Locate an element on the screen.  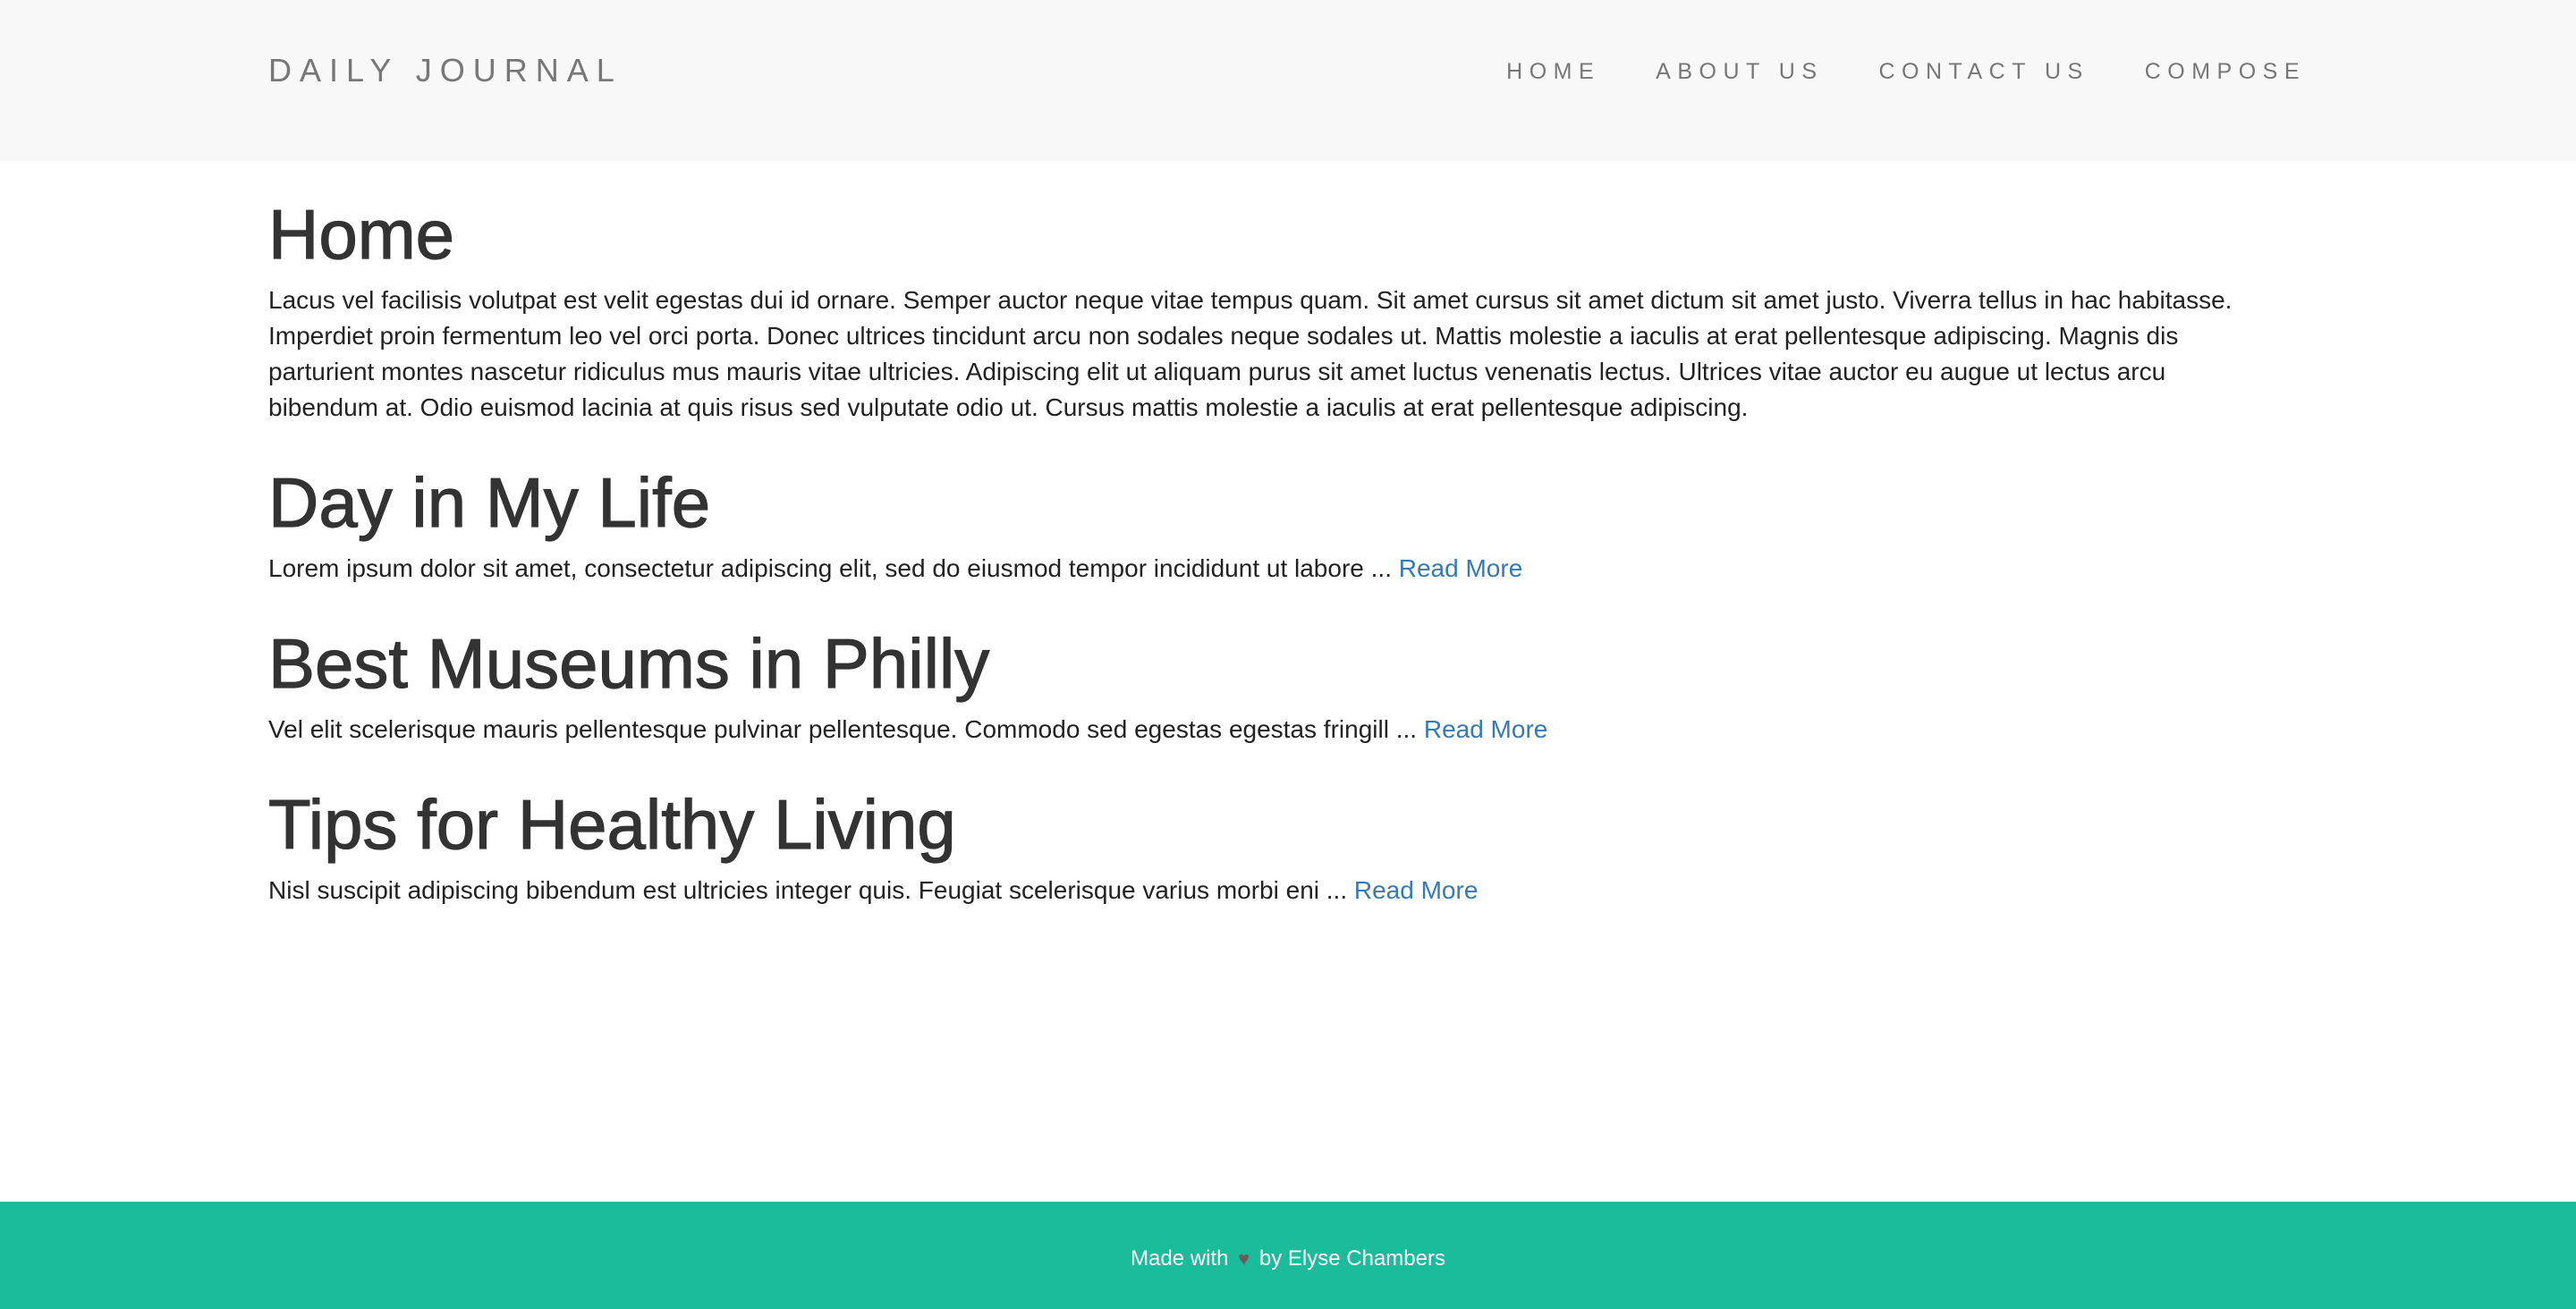
nav-link-compose: COMPOSE is located at coordinates (2225, 71).